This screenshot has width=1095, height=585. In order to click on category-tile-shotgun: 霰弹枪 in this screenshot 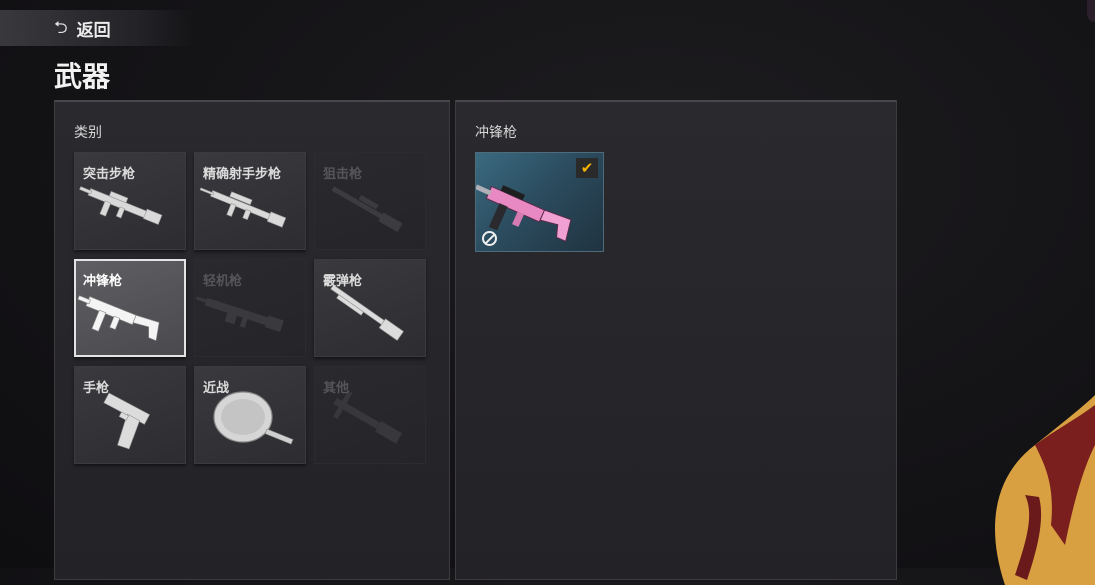, I will do `click(370, 308)`.